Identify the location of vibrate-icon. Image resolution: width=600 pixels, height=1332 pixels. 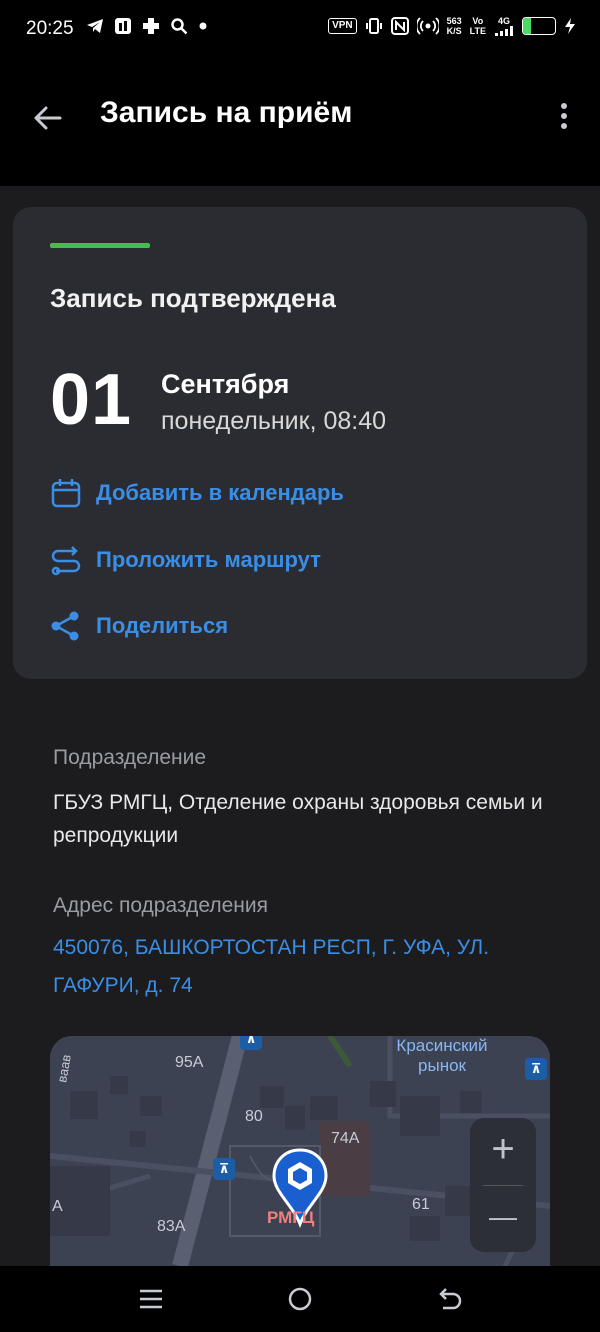
(373, 26).